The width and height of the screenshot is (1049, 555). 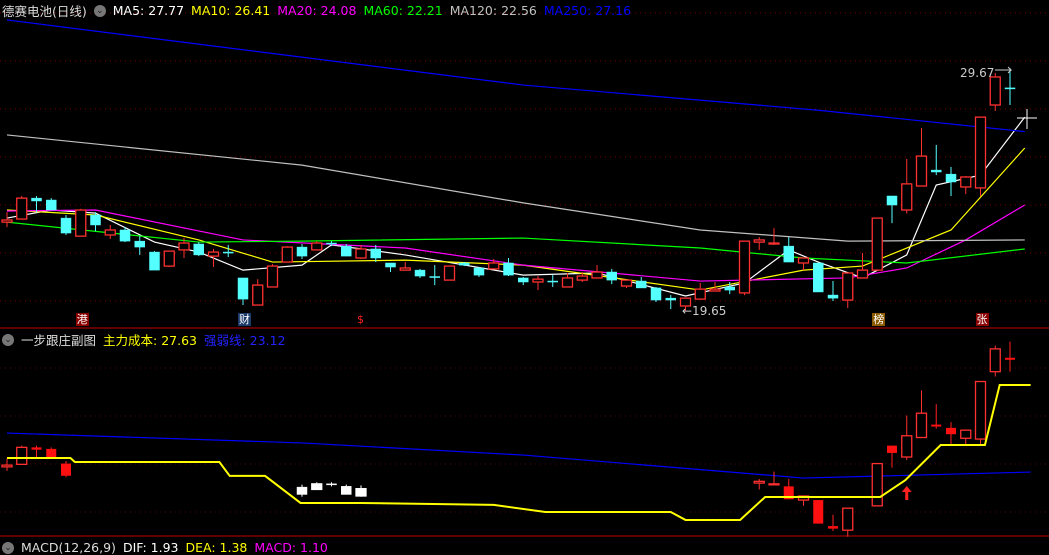 What do you see at coordinates (68, 547) in the screenshot?
I see `macd-title: MACD(12,26,9)` at bounding box center [68, 547].